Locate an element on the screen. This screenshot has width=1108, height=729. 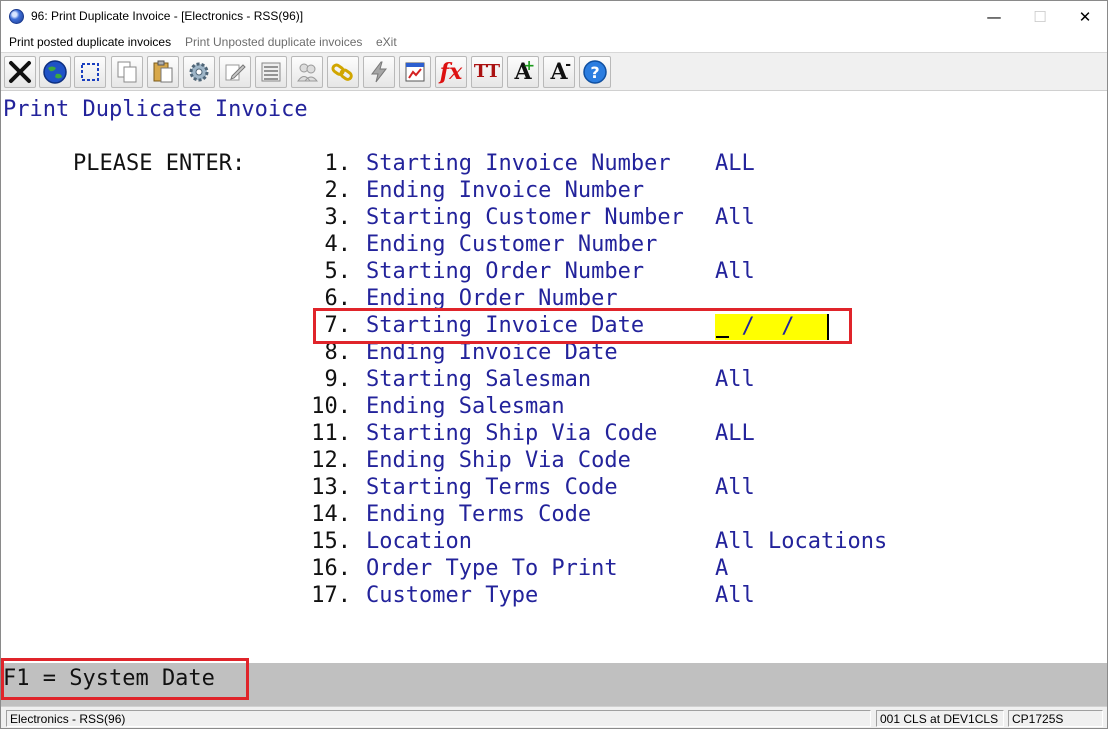
settings-tool-button is located at coordinates (199, 72).